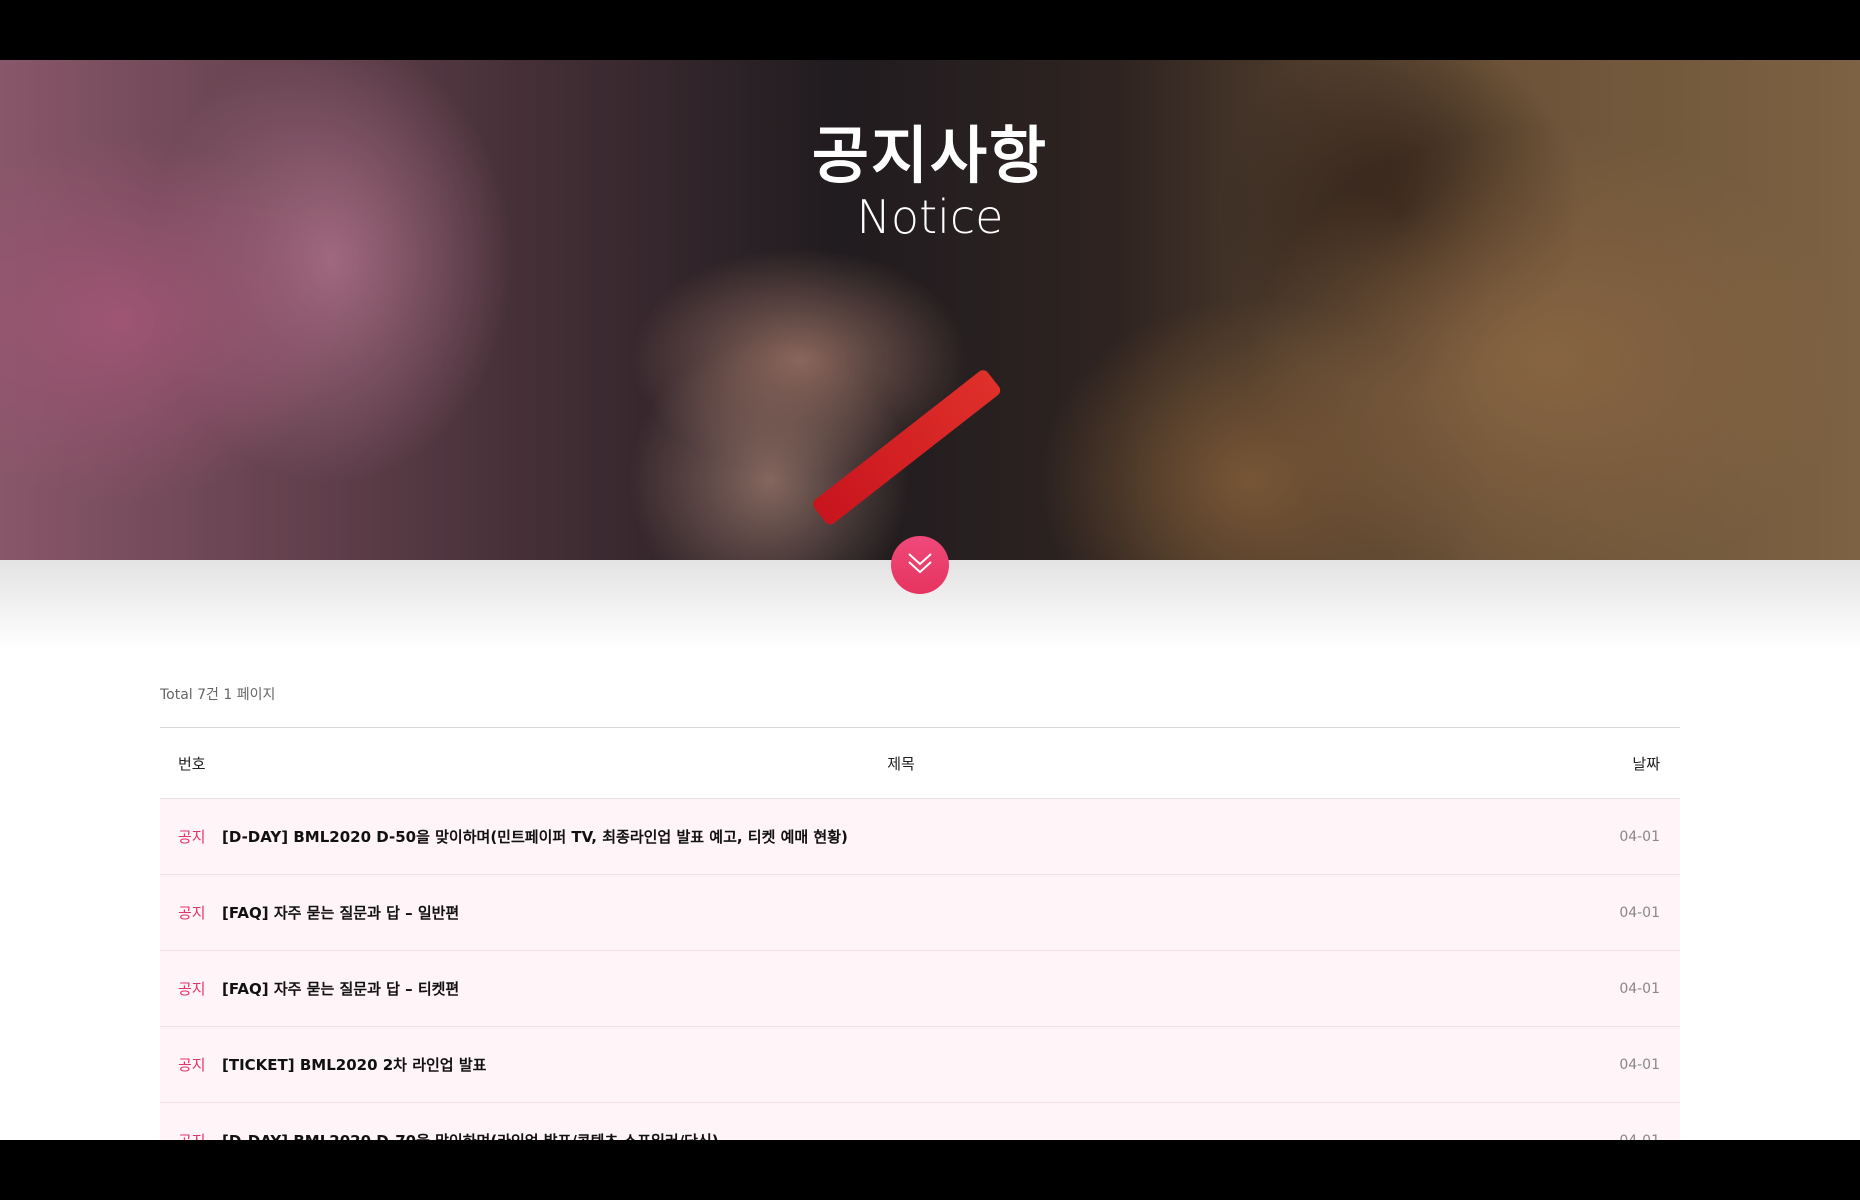 The image size is (1860, 1200). Describe the element at coordinates (901, 1064) in the screenshot. I see `notice-title-link: [TICKET] BML2020 2차 라인업 발표` at that location.